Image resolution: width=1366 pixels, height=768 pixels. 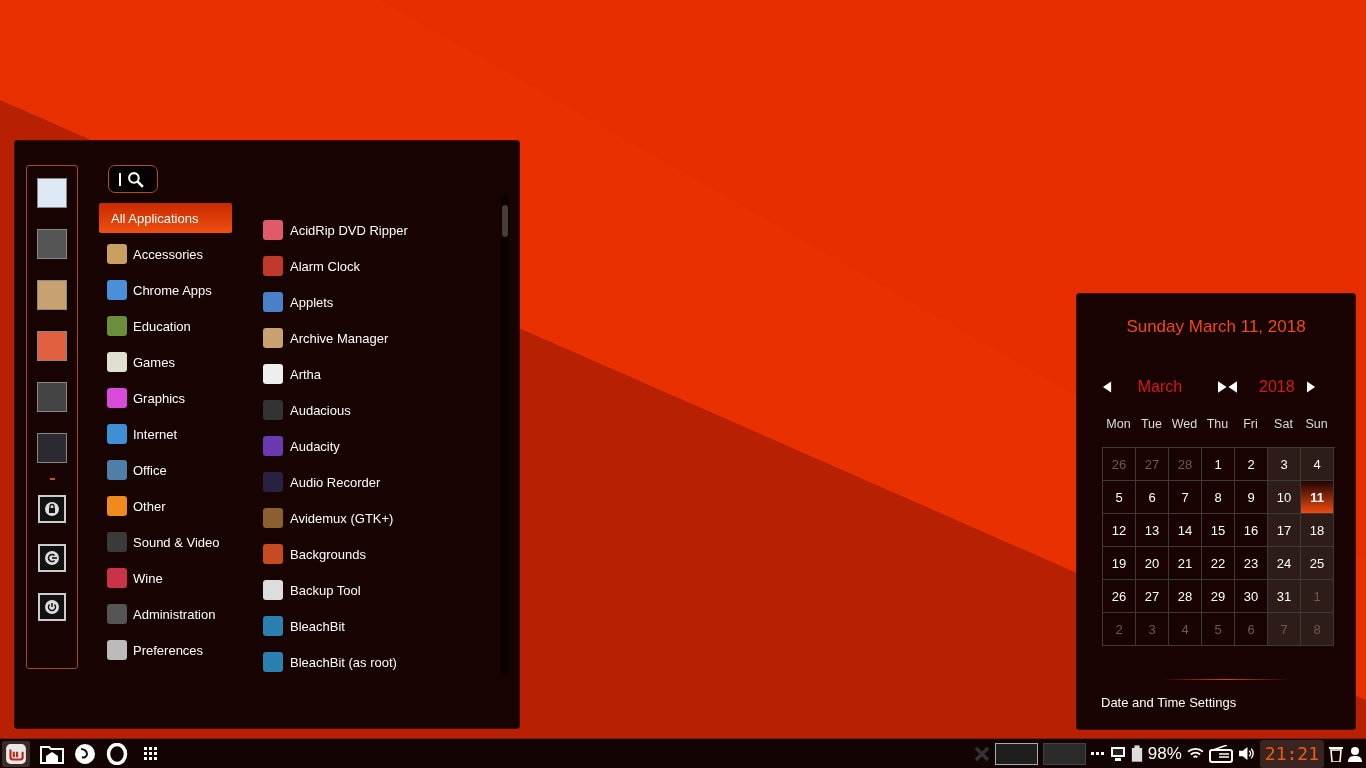 I want to click on bowtie-icon, so click(x=1227, y=387).